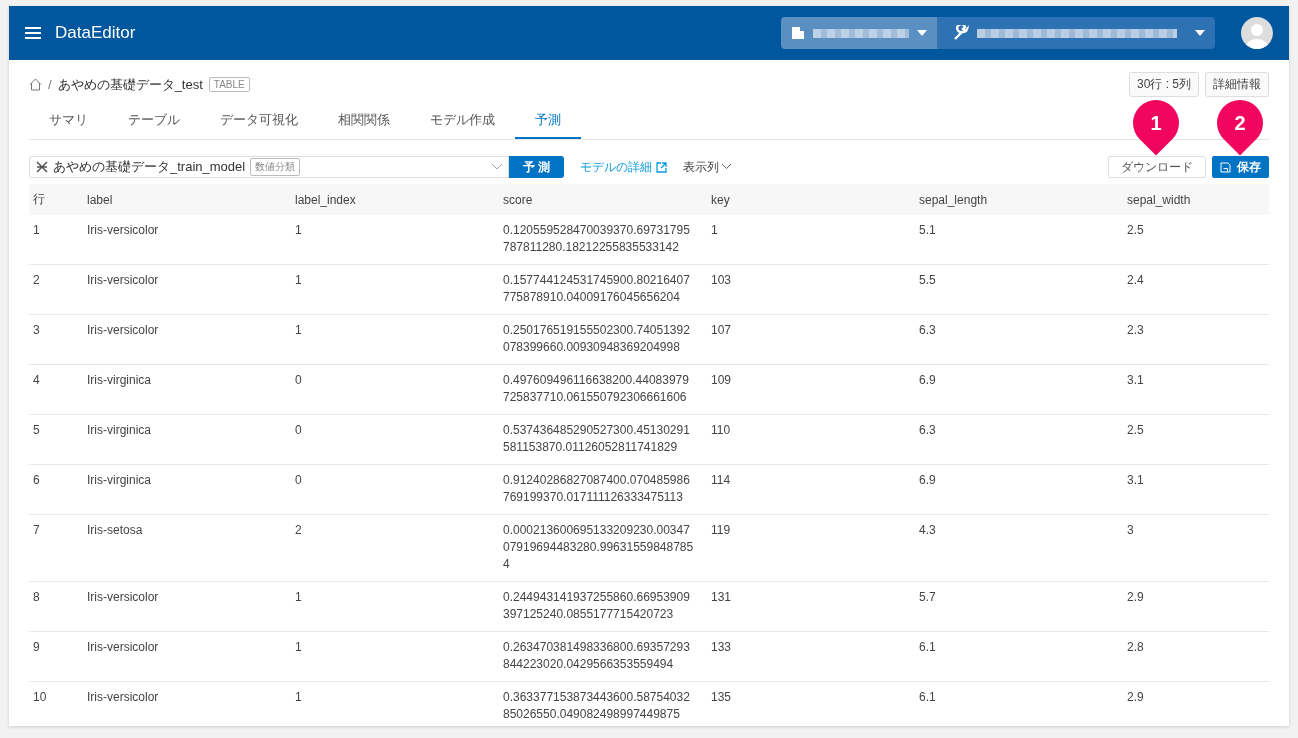  Describe the element at coordinates (811, 656) in the screenshot. I see `table-cell: 133` at that location.